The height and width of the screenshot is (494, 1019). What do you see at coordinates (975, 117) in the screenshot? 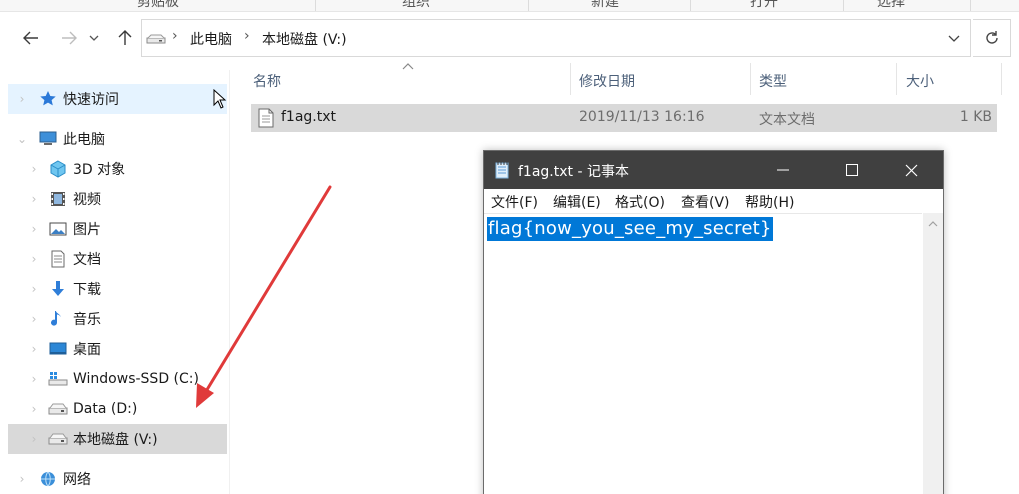
I see `file-size: 1 KB` at bounding box center [975, 117].